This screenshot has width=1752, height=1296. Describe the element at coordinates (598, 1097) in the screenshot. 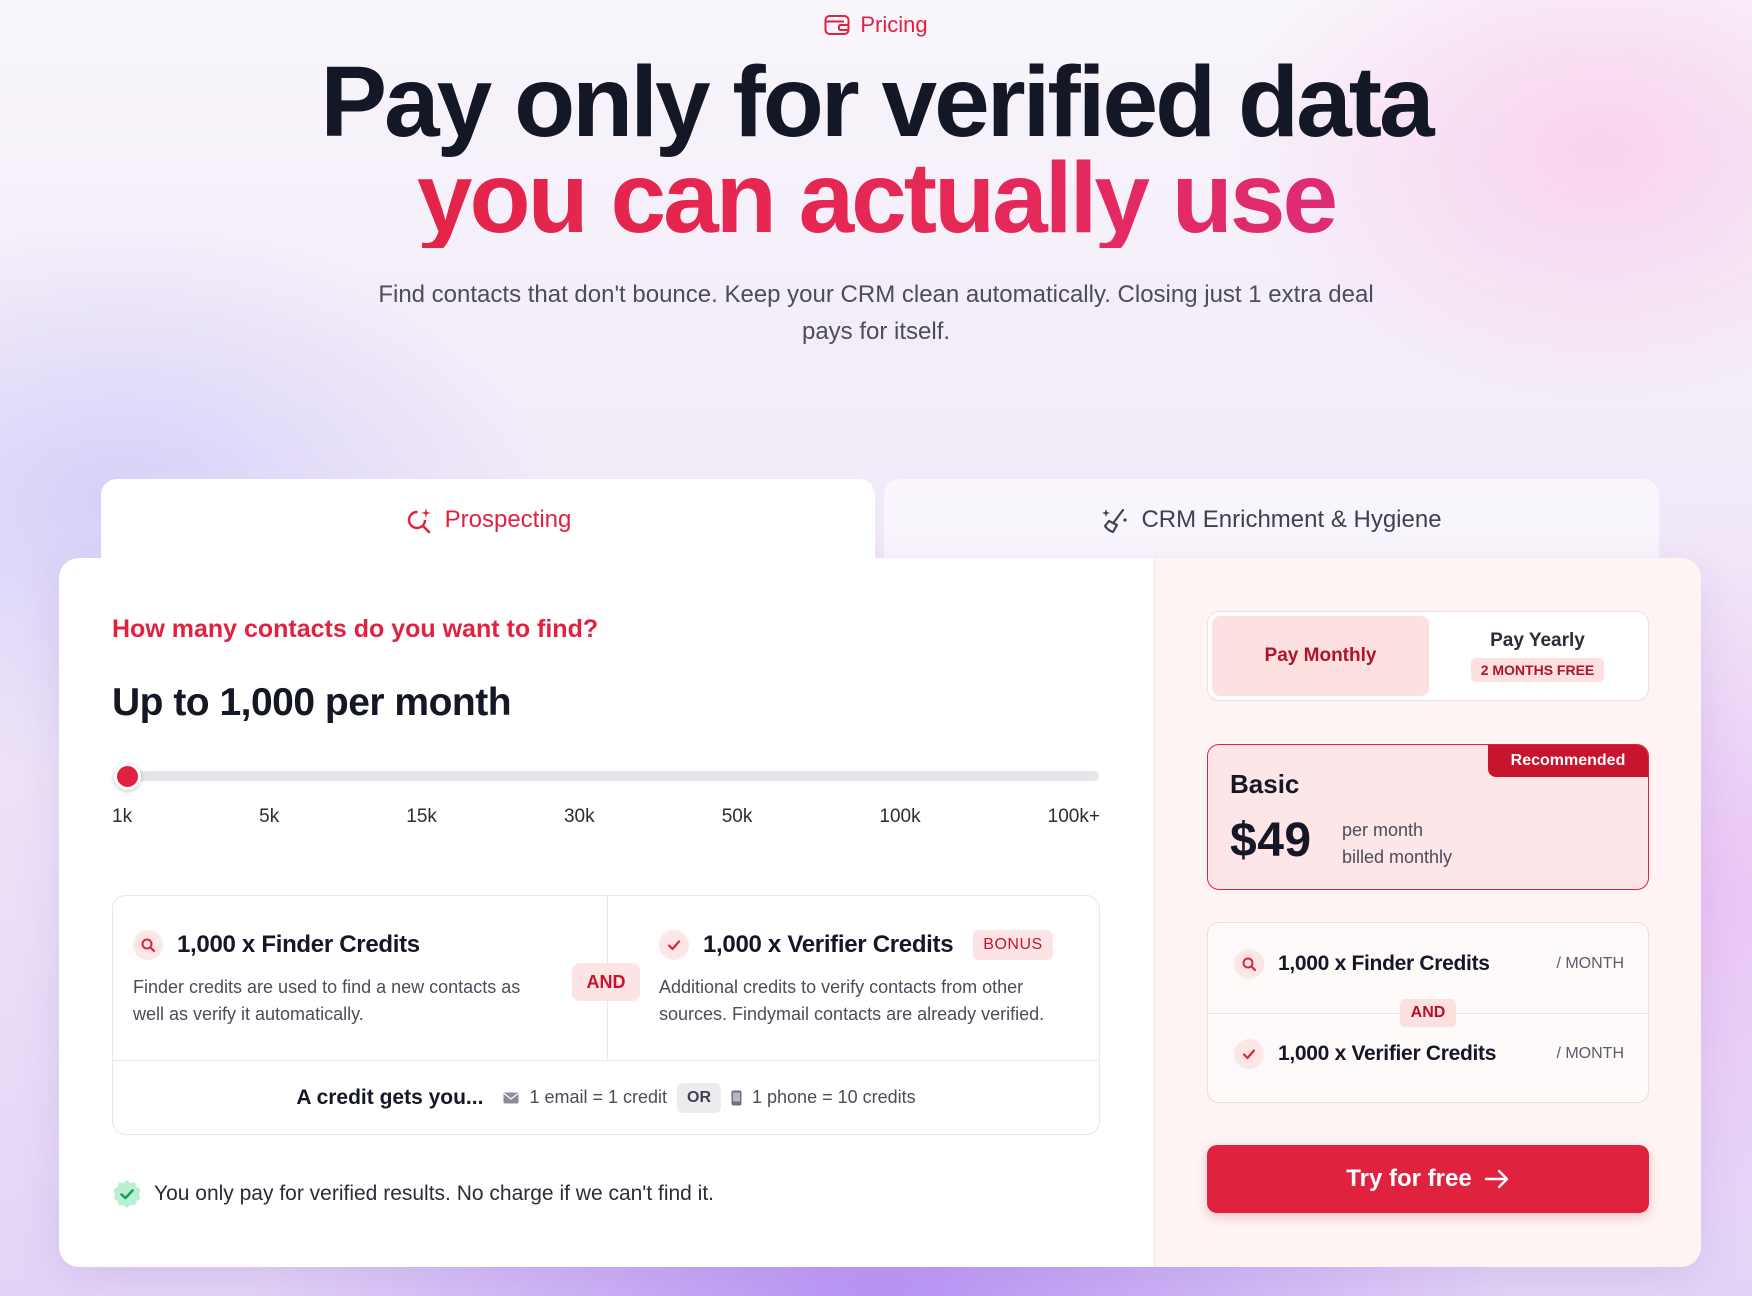

I see `email-rate: 1 email = 1 credit` at that location.